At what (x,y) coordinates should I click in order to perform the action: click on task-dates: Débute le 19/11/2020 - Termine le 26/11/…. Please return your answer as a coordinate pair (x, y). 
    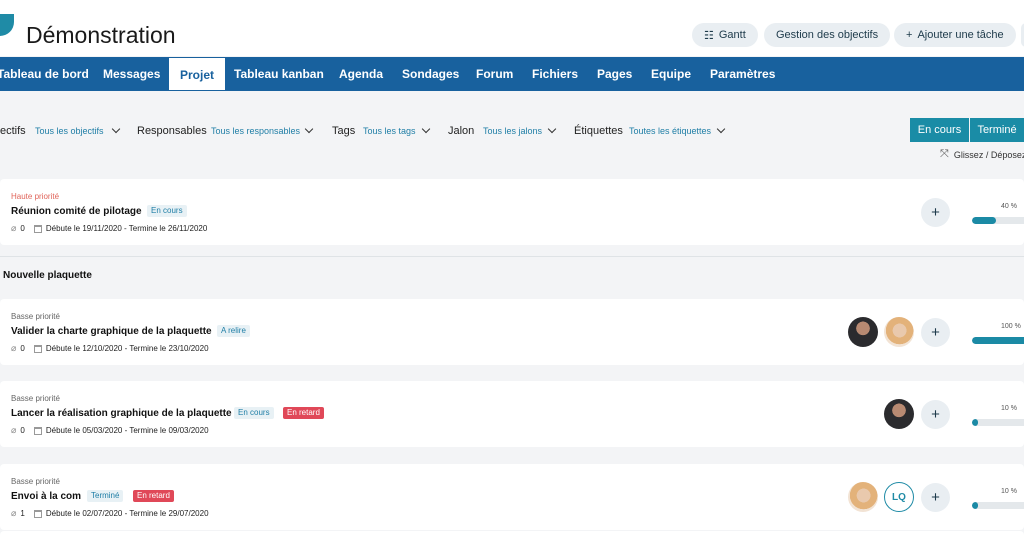
    Looking at the image, I should click on (126, 228).